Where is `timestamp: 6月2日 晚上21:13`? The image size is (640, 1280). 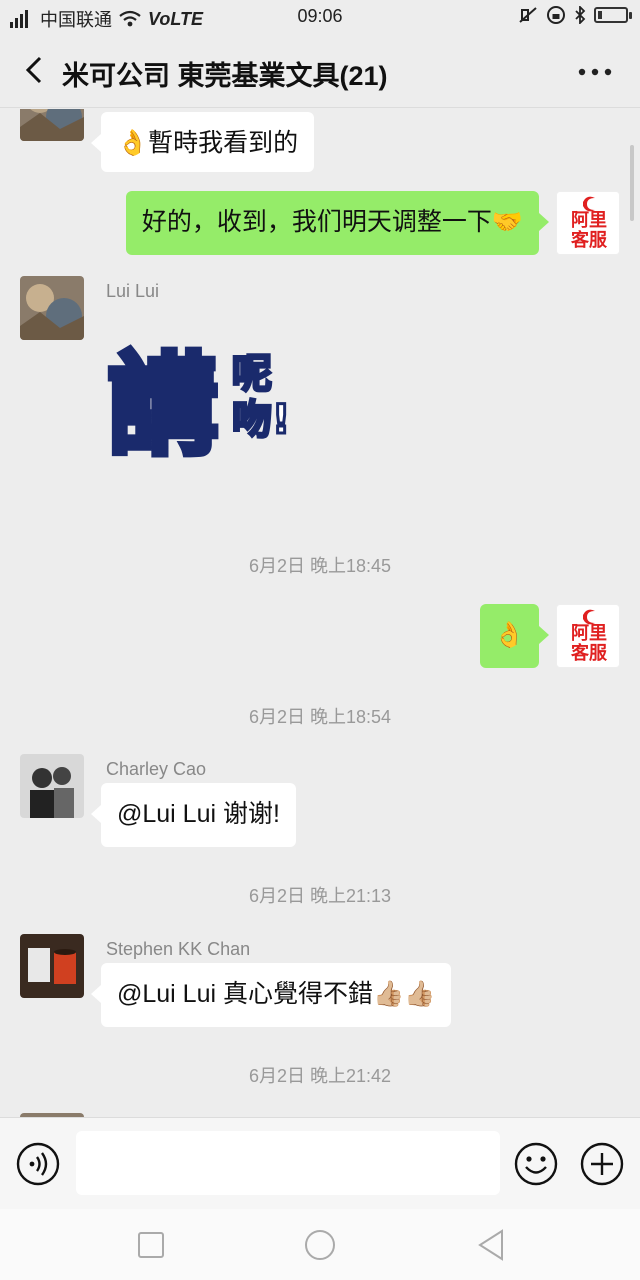
timestamp: 6月2日 晚上21:13 is located at coordinates (320, 896).